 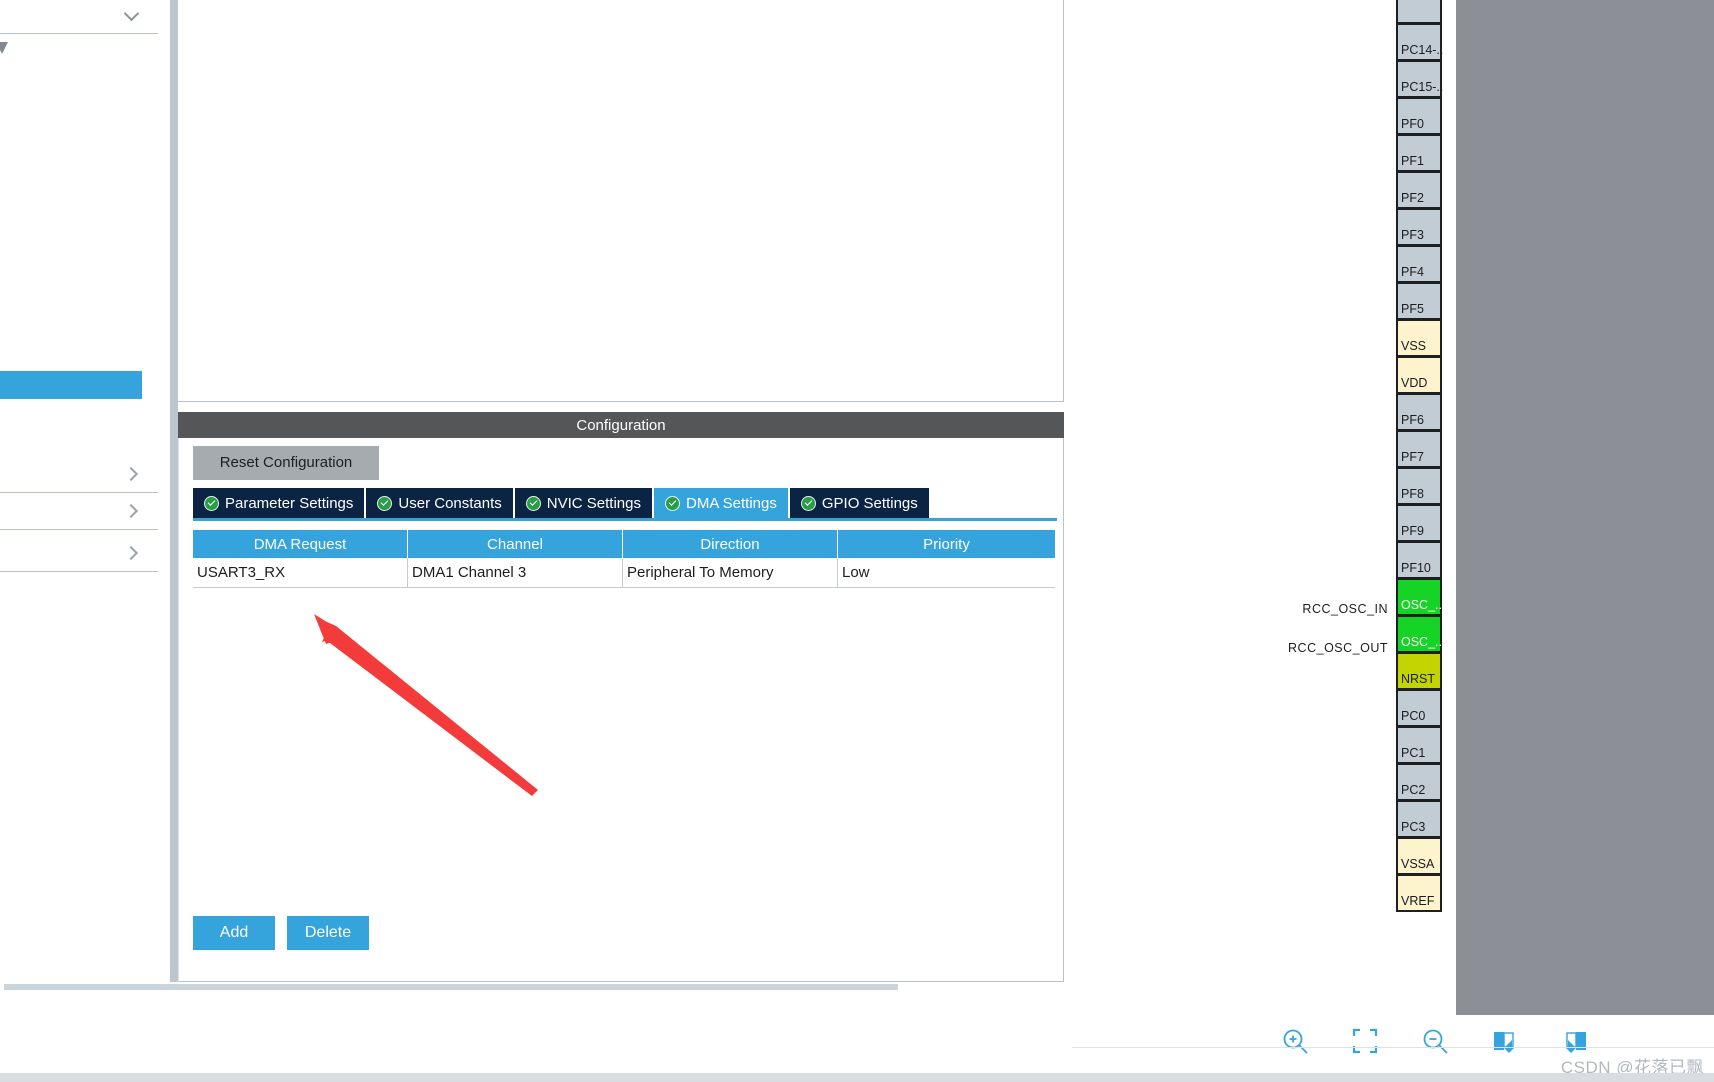 I want to click on chip-pin-label: PF6, so click(x=1412, y=420).